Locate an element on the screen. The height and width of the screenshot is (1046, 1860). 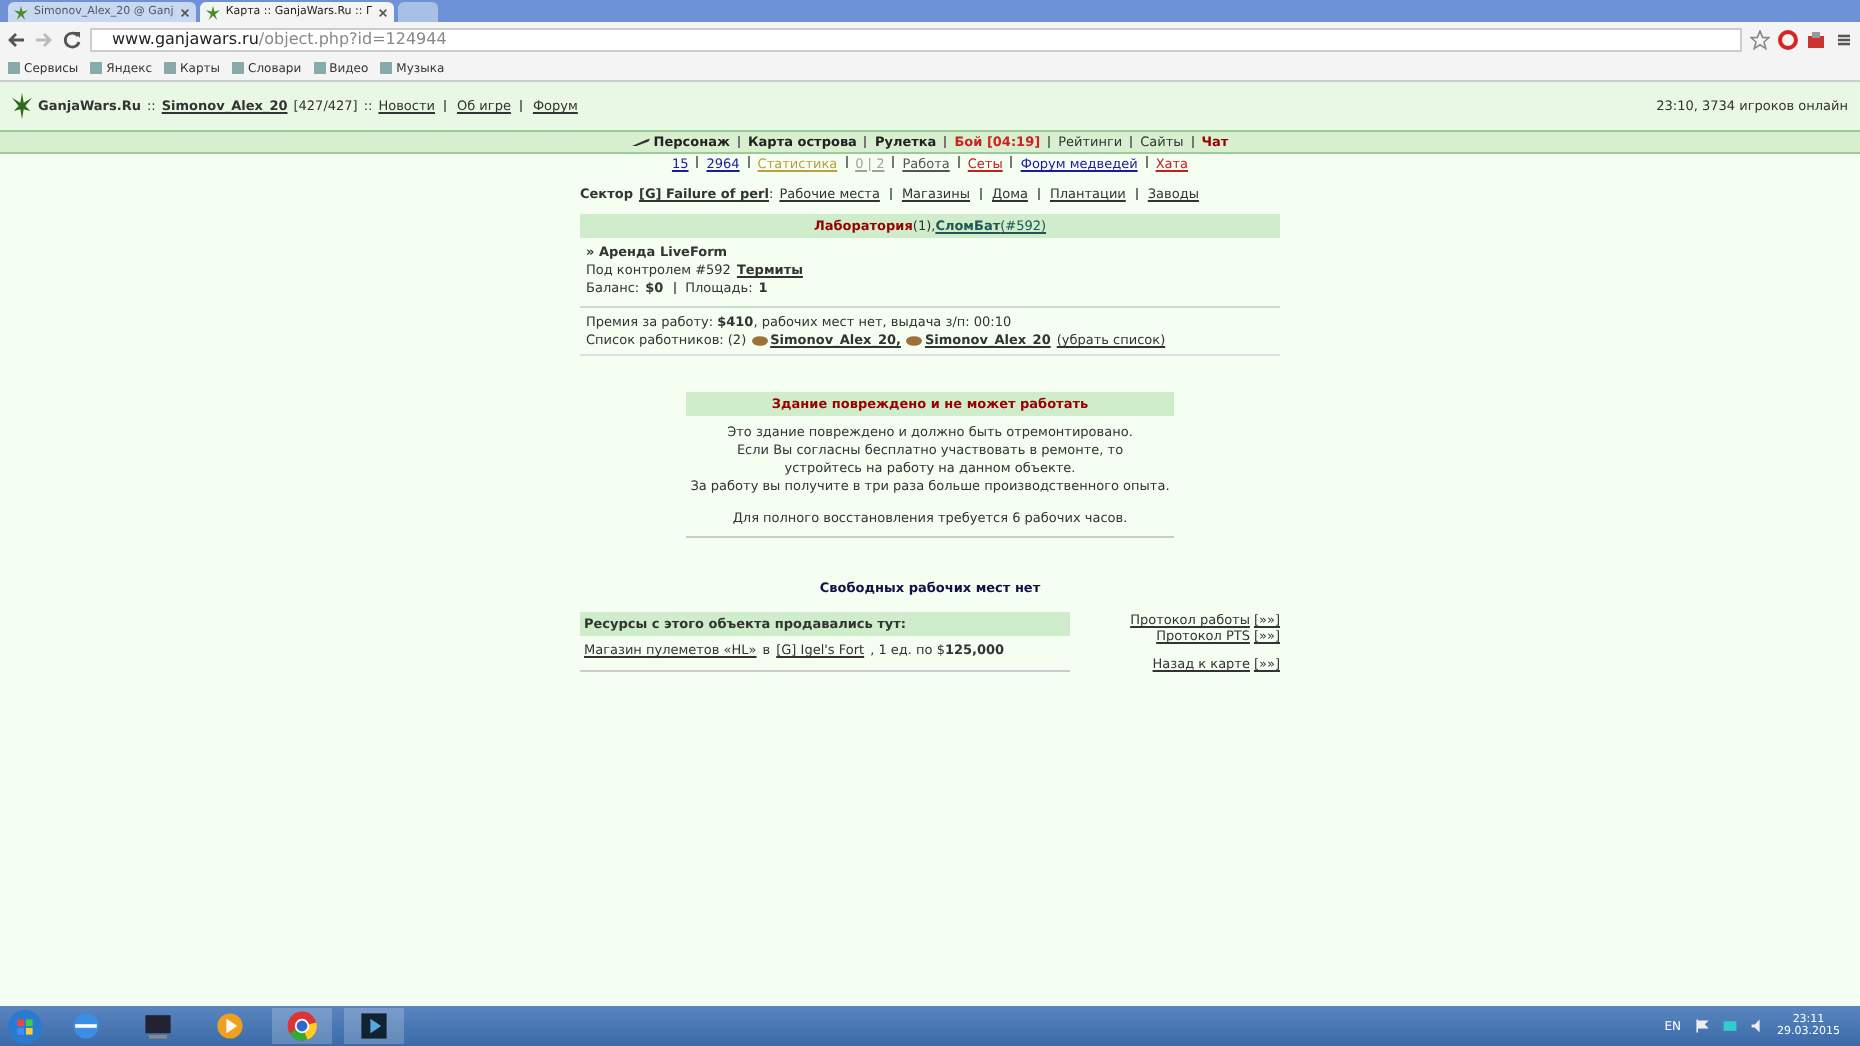
reload-icon is located at coordinates (72, 39).